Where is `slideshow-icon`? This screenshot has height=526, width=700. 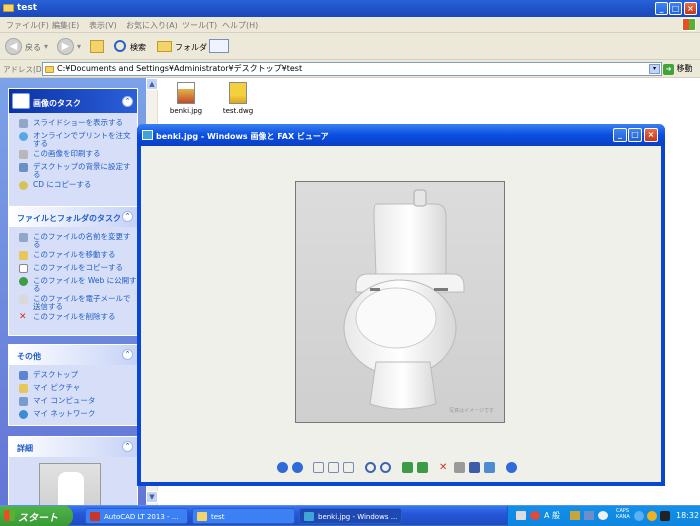 slideshow-icon is located at coordinates (348, 467).